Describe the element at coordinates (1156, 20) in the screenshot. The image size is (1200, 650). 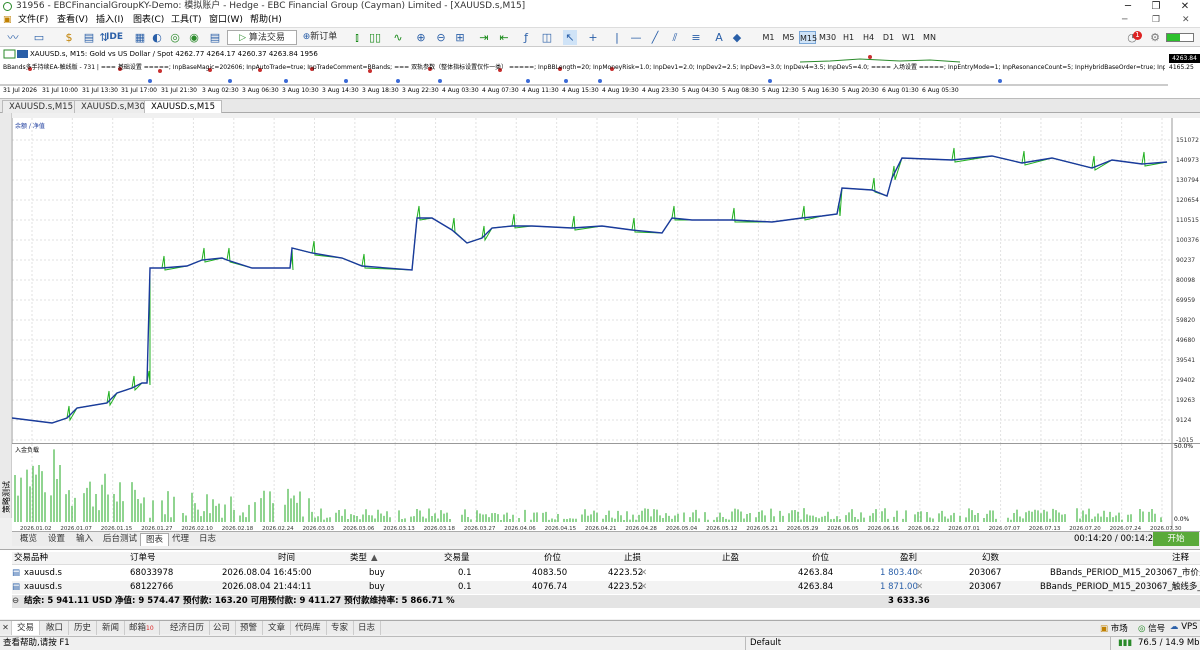
I see `menu-restore-icon: ❐` at that location.